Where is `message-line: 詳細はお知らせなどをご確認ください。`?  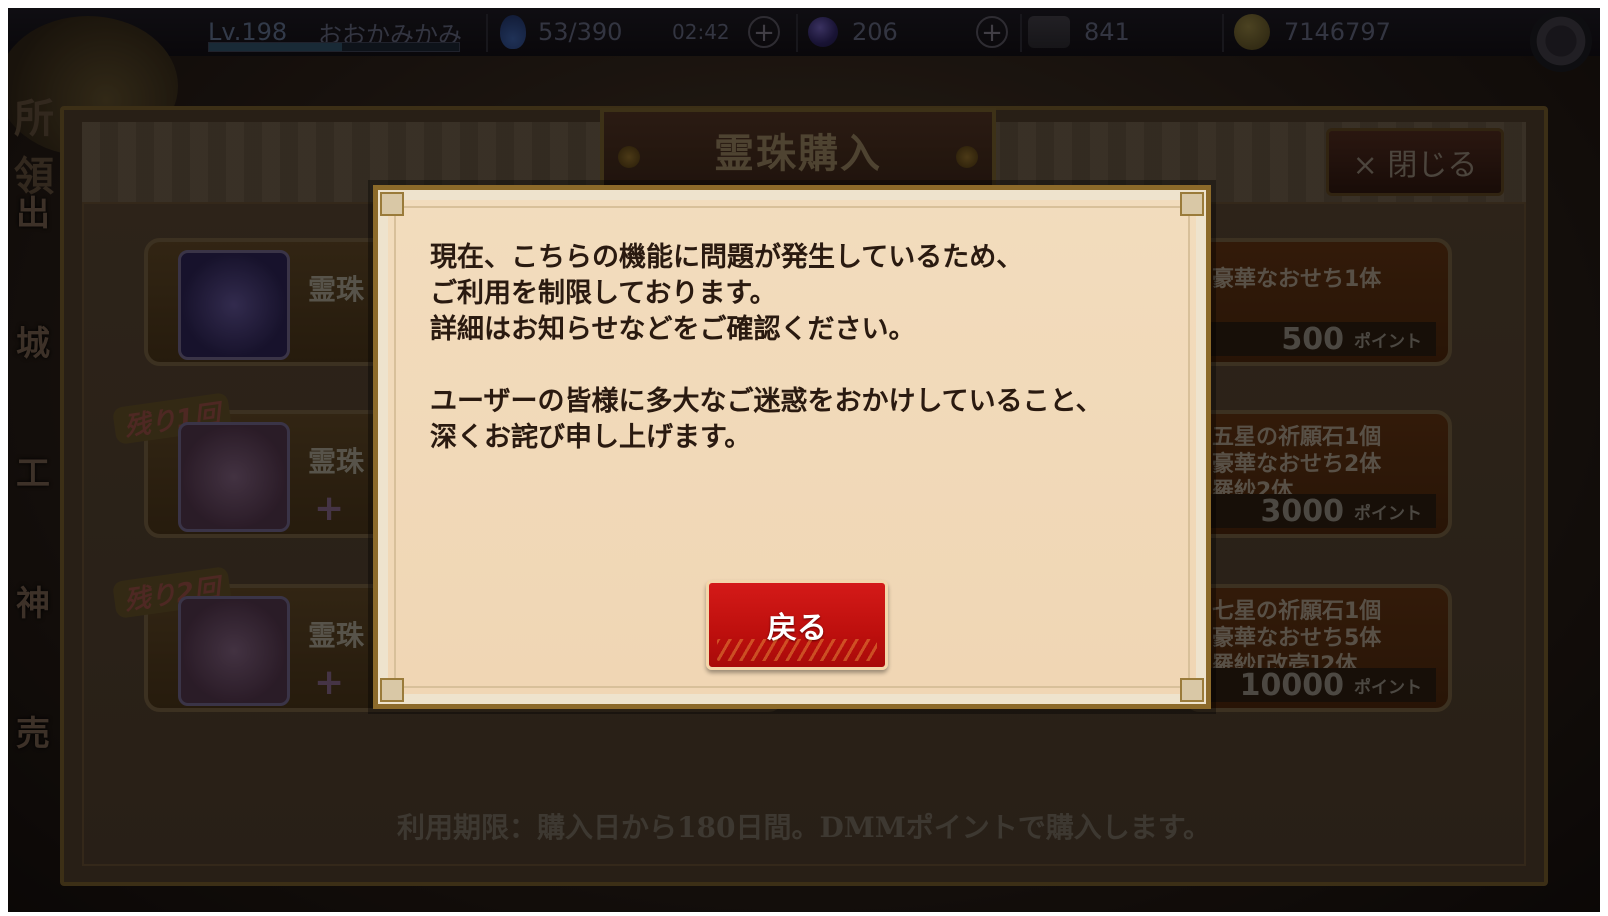
message-line: 詳細はお知らせなどをご確認ください。 is located at coordinates (673, 329).